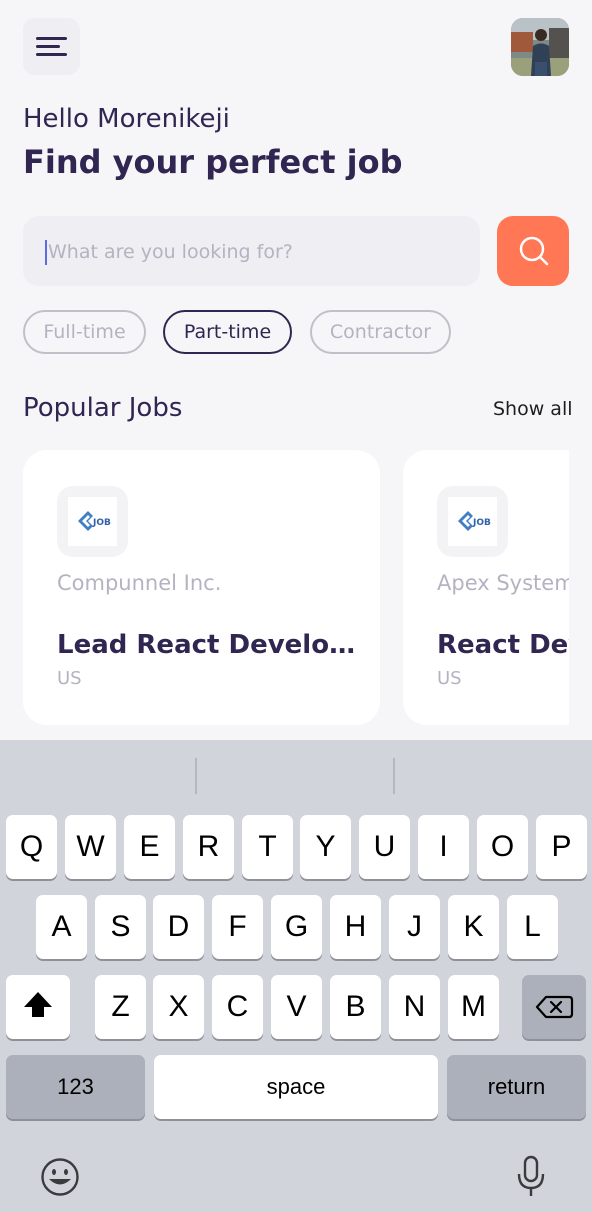 The image size is (592, 1212). I want to click on backspace-icon, so click(554, 1007).